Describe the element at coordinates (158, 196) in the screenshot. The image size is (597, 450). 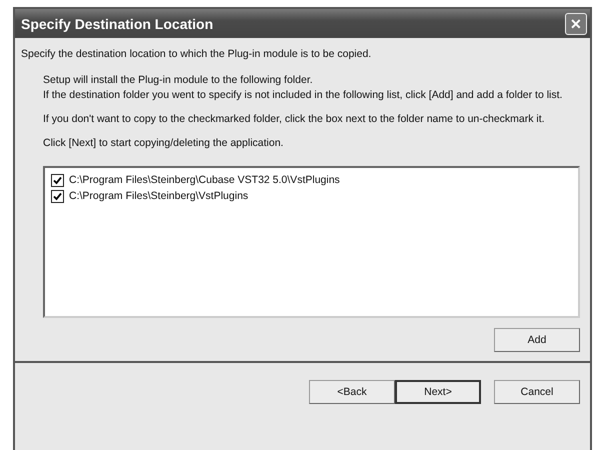
I see `folder-path: C:\Program Files\Steinberg\VstPlugins` at that location.